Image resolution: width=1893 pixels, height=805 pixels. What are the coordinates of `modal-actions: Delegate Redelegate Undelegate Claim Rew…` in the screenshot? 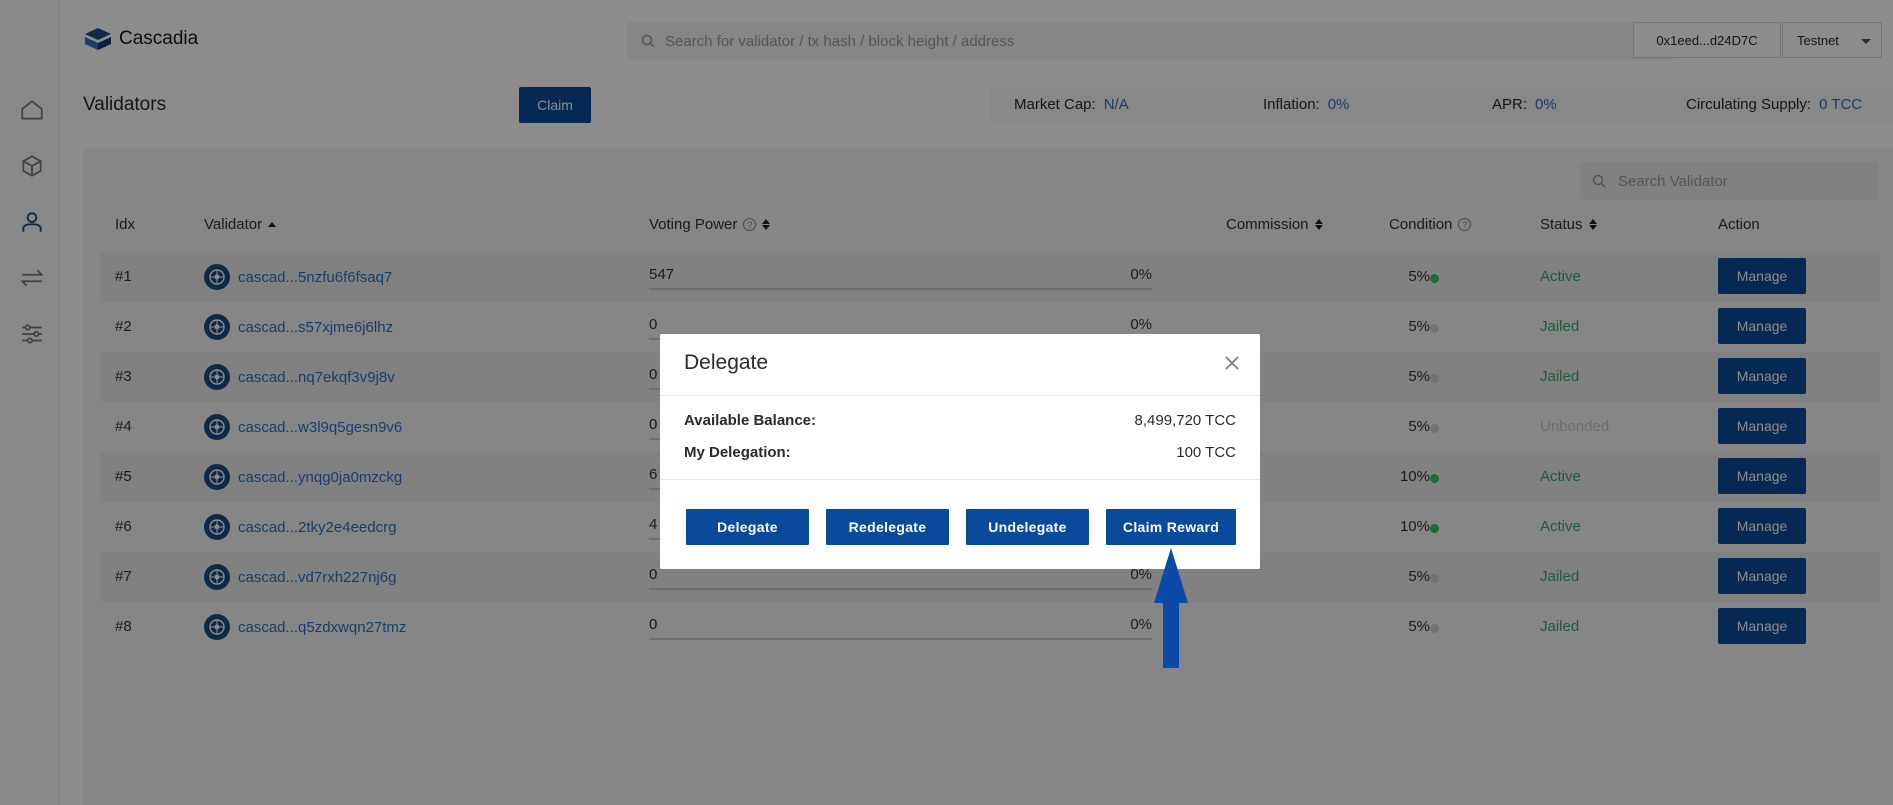 It's located at (961, 527).